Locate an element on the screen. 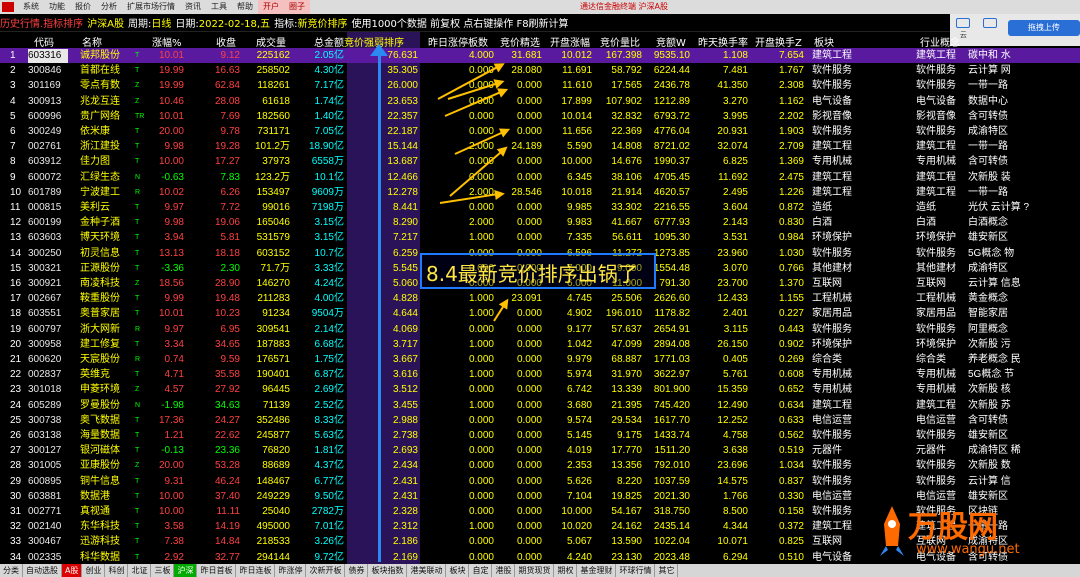  date-value: 2022-02-18,五 is located at coordinates (234, 22).